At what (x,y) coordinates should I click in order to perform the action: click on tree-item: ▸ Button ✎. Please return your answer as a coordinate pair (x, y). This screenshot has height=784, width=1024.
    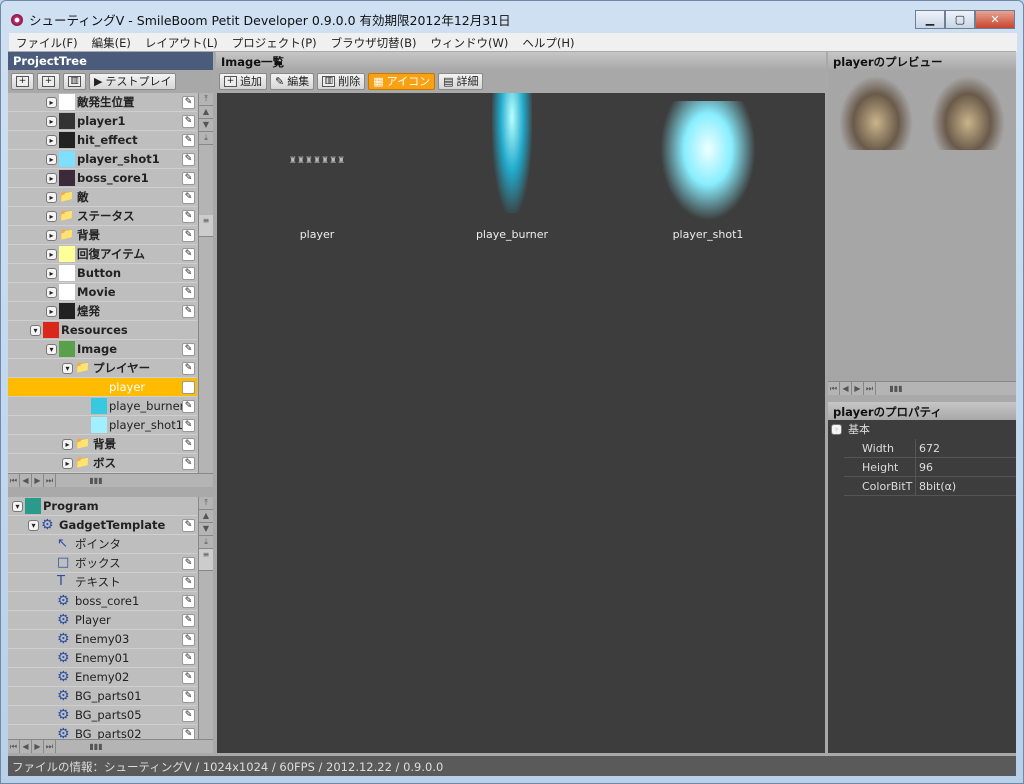
    Looking at the image, I should click on (102, 273).